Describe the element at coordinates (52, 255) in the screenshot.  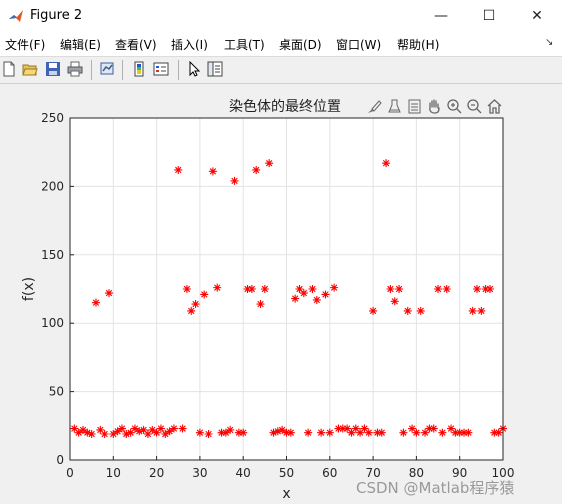
I see `y-tick-label: 150` at that location.